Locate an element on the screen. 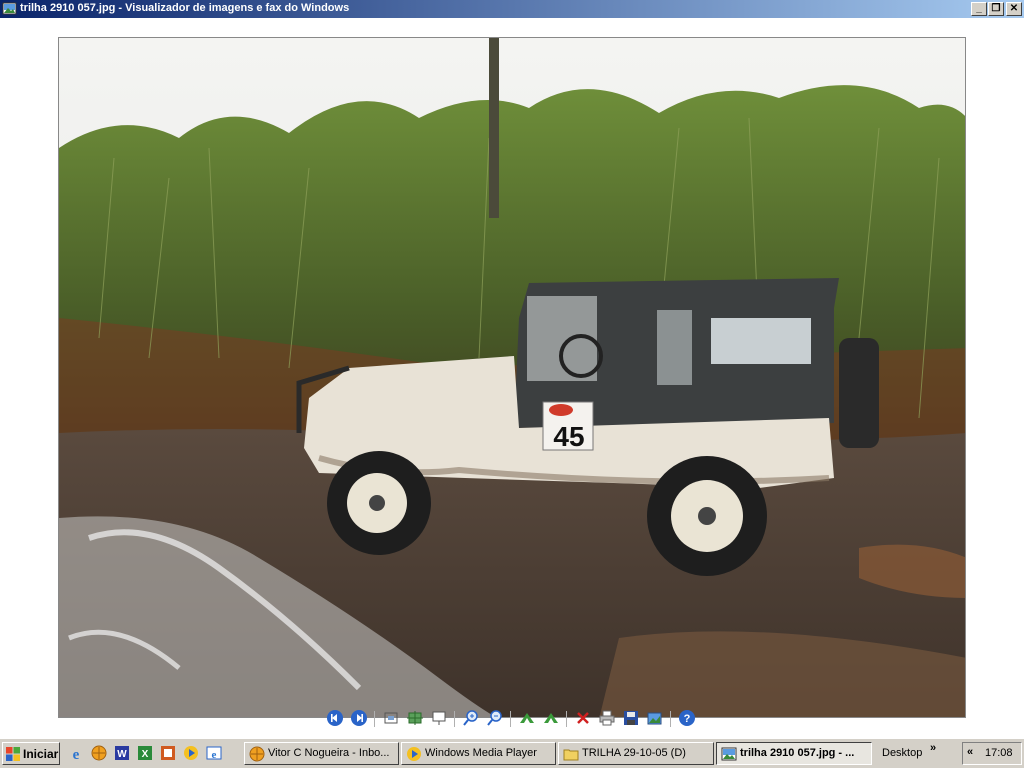 This screenshot has height=768, width=1024. print-icon is located at coordinates (607, 718).